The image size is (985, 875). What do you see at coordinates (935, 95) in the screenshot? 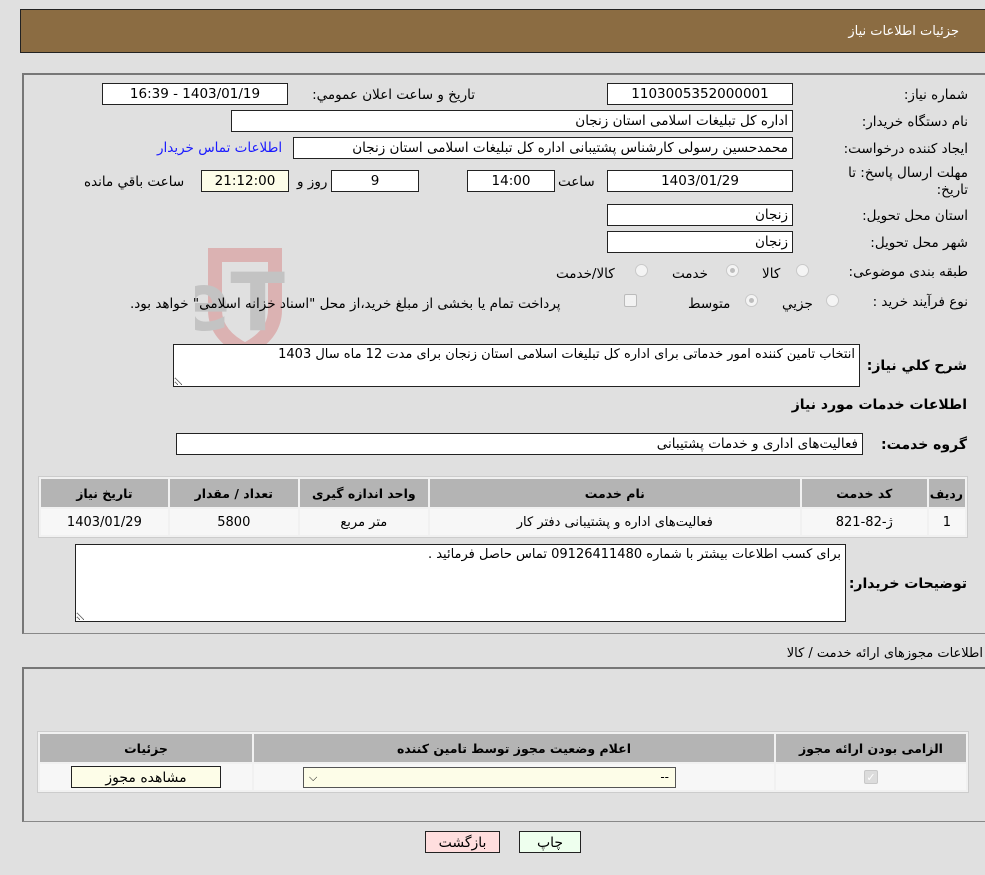
I see `need-number-label: شماره نیاز:` at bounding box center [935, 95].